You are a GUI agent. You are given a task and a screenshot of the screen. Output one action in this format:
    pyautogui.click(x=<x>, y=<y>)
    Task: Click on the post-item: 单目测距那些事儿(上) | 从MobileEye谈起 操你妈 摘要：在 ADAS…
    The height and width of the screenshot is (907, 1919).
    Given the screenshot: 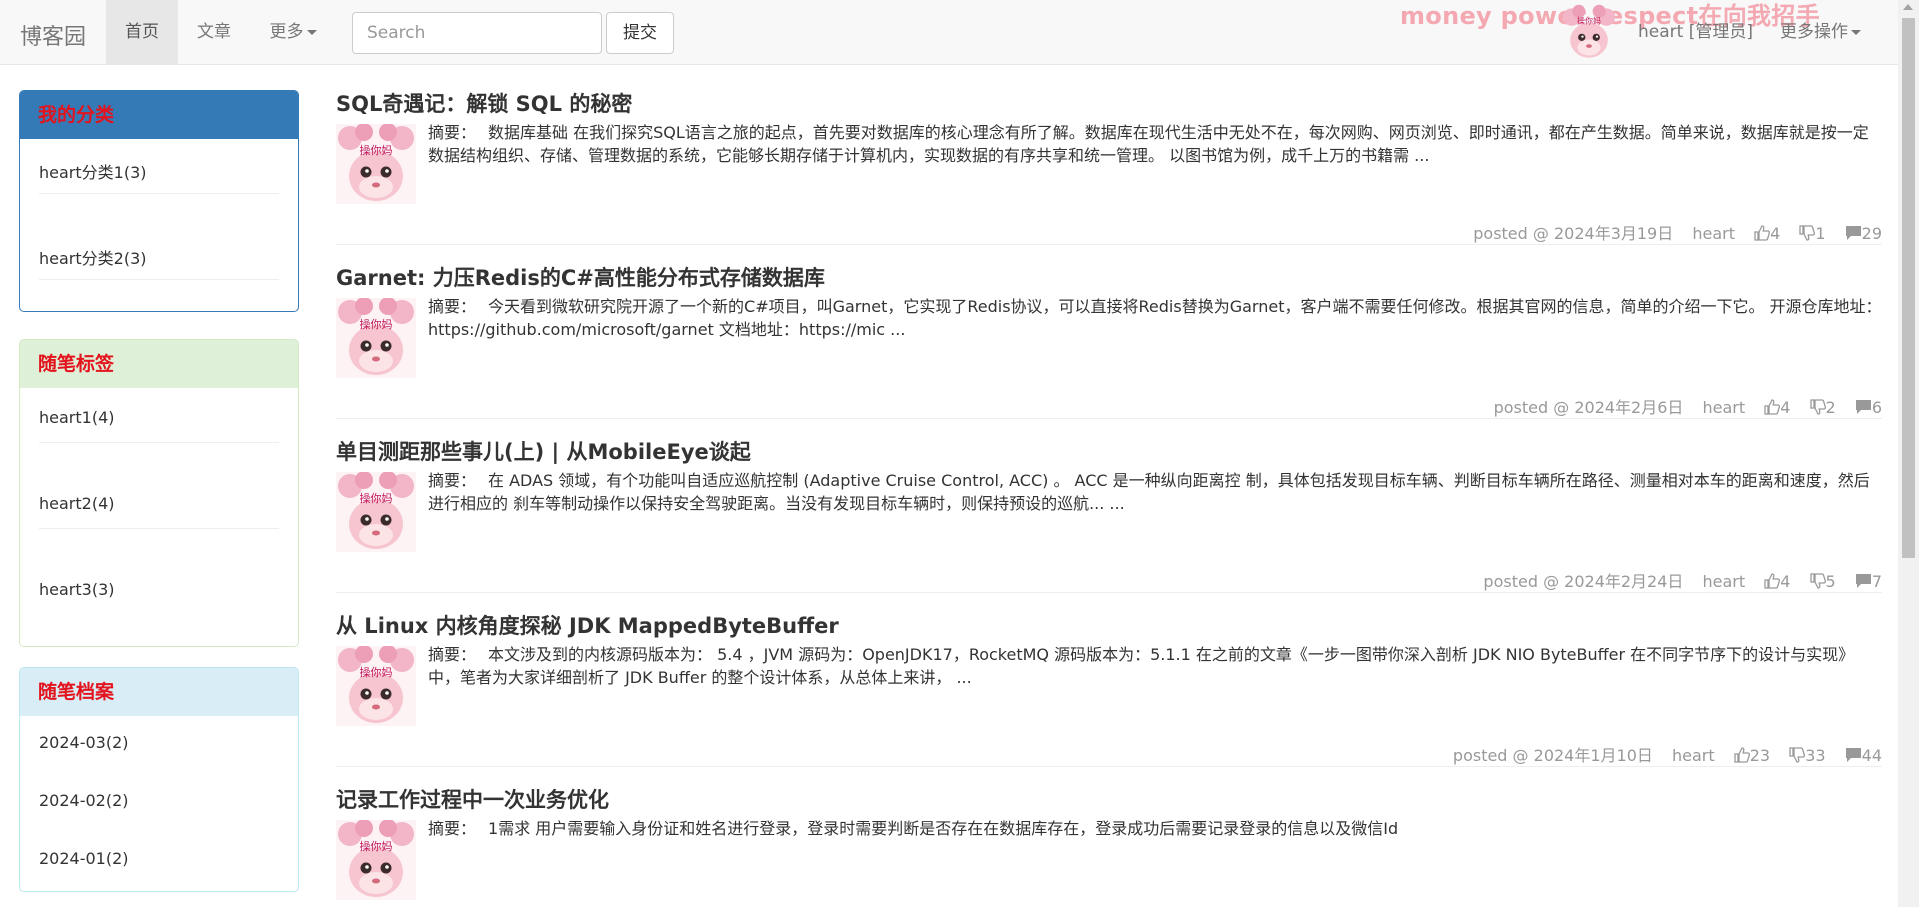 What is the action you would take?
    pyautogui.click(x=1109, y=516)
    